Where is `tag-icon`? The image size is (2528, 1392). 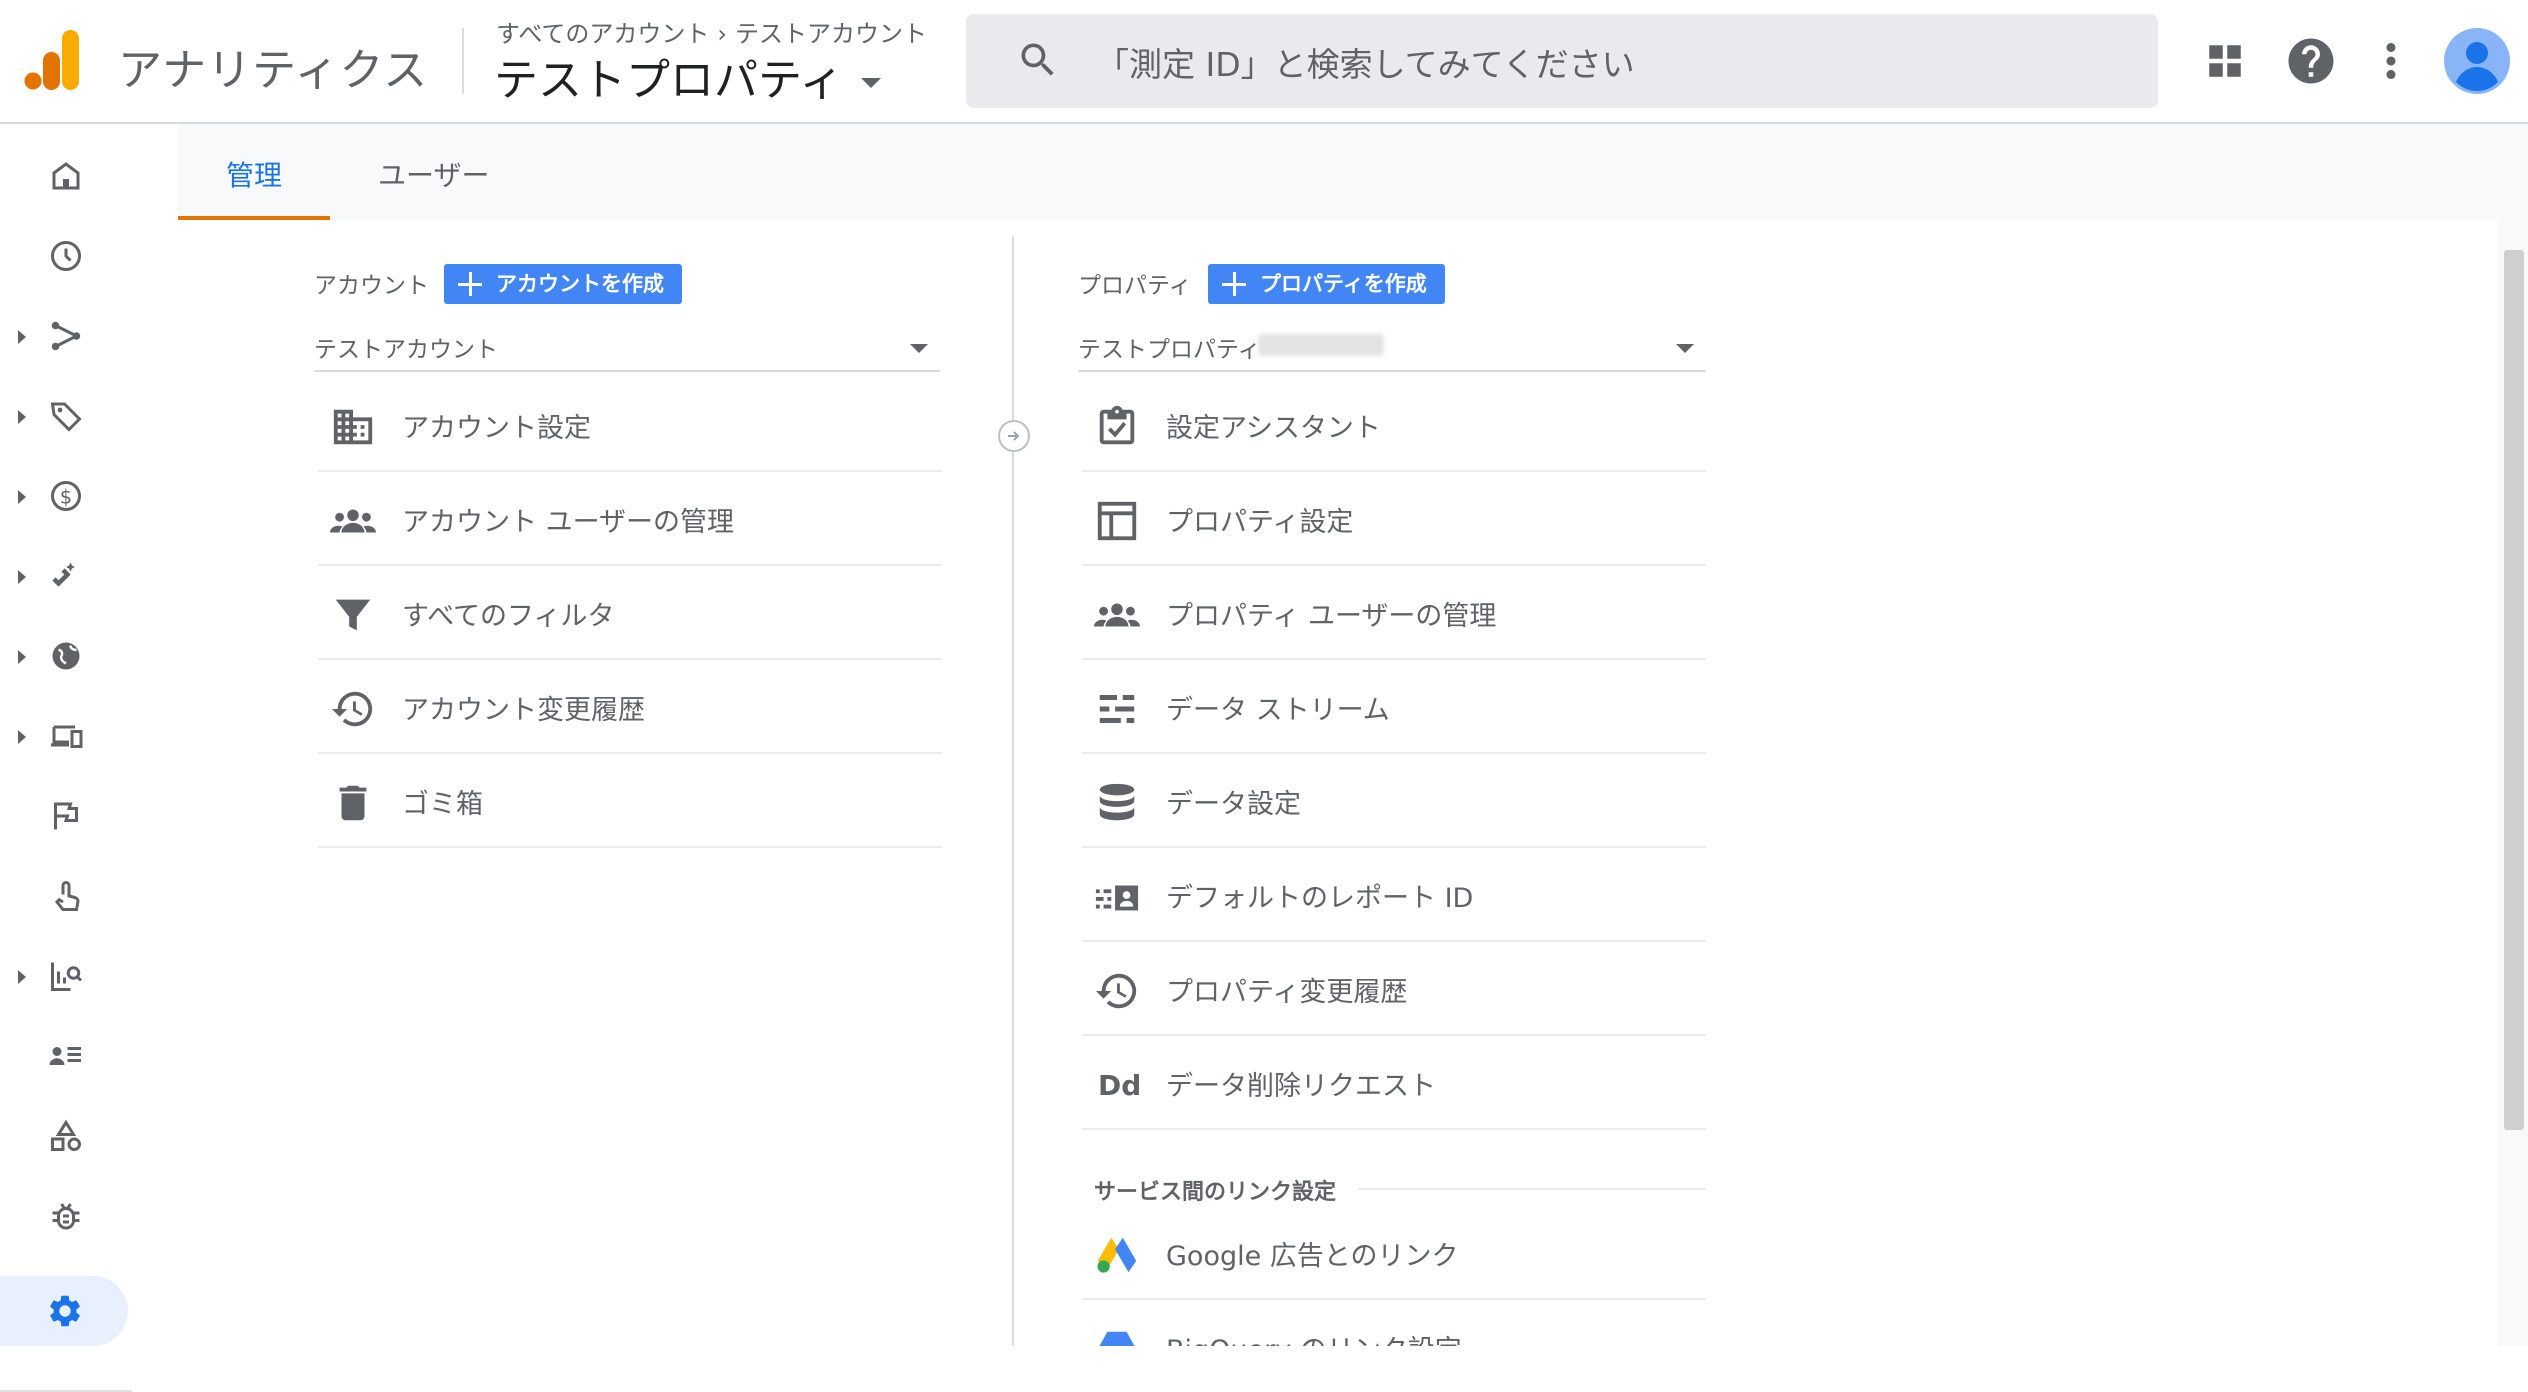
tag-icon is located at coordinates (66, 417).